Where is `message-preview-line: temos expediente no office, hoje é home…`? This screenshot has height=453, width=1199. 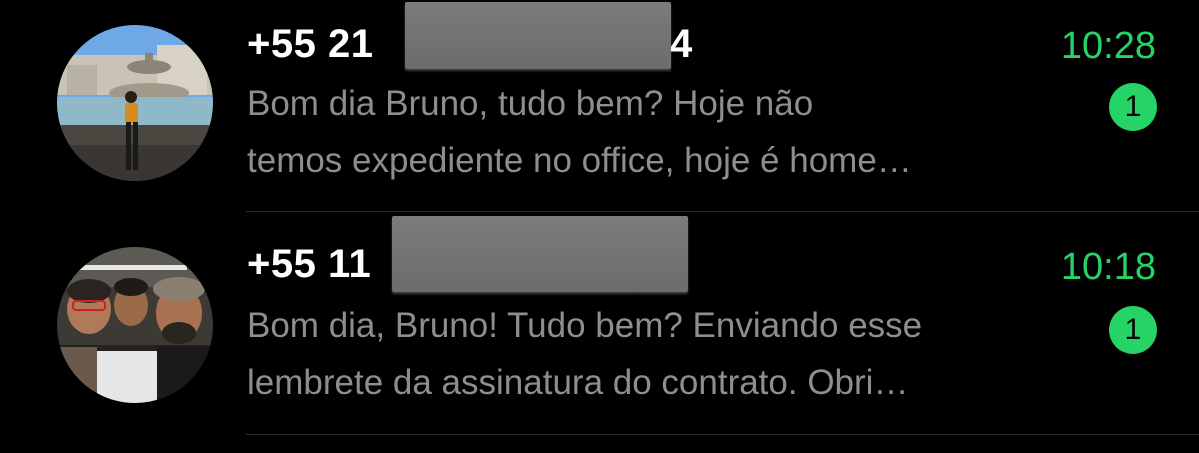 message-preview-line: temos expediente no office, hoje é home… is located at coordinates (579, 160).